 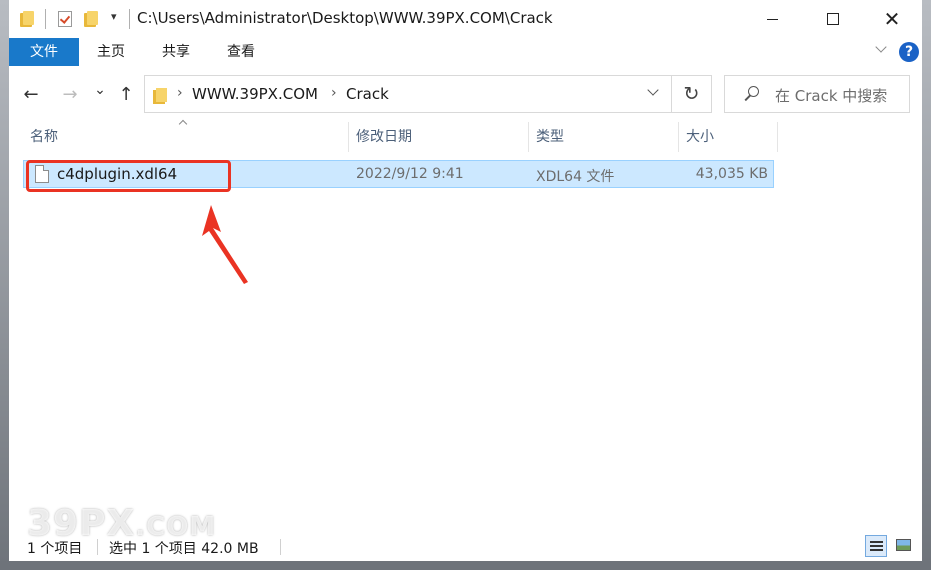 What do you see at coordinates (65, 19) in the screenshot?
I see `properties-checkmark-icon` at bounding box center [65, 19].